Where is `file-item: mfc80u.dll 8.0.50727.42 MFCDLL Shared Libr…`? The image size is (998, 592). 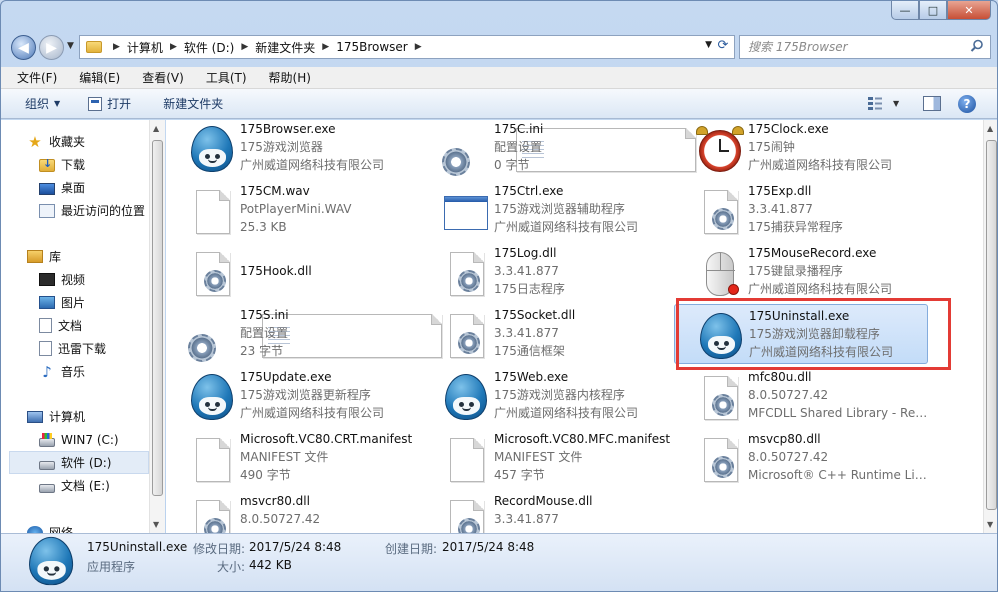 file-item: mfc80u.dll 8.0.50727.42 MFCDLL Shared Libr… is located at coordinates (801, 396).